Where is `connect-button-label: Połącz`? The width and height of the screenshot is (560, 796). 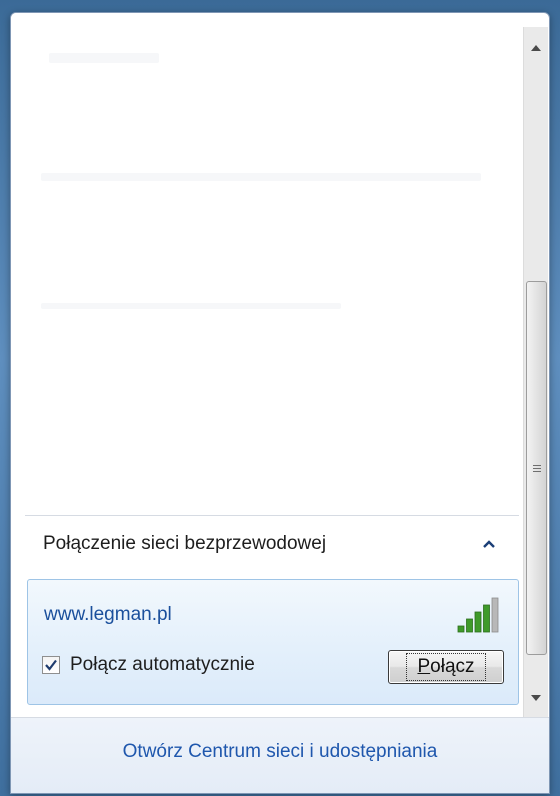
connect-button-label: Połącz is located at coordinates (446, 667).